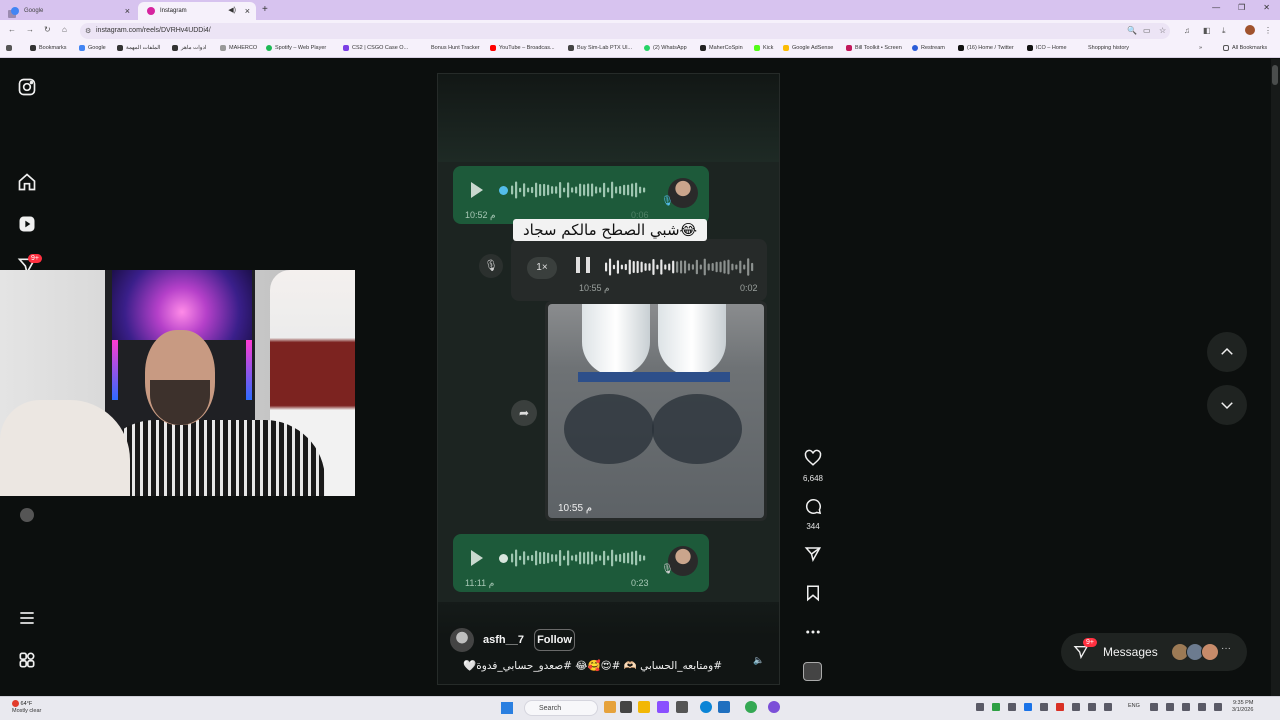 Image resolution: width=1280 pixels, height=720 pixels. What do you see at coordinates (1207, 30) in the screenshot?
I see `extensions-icon: ◧` at bounding box center [1207, 30].